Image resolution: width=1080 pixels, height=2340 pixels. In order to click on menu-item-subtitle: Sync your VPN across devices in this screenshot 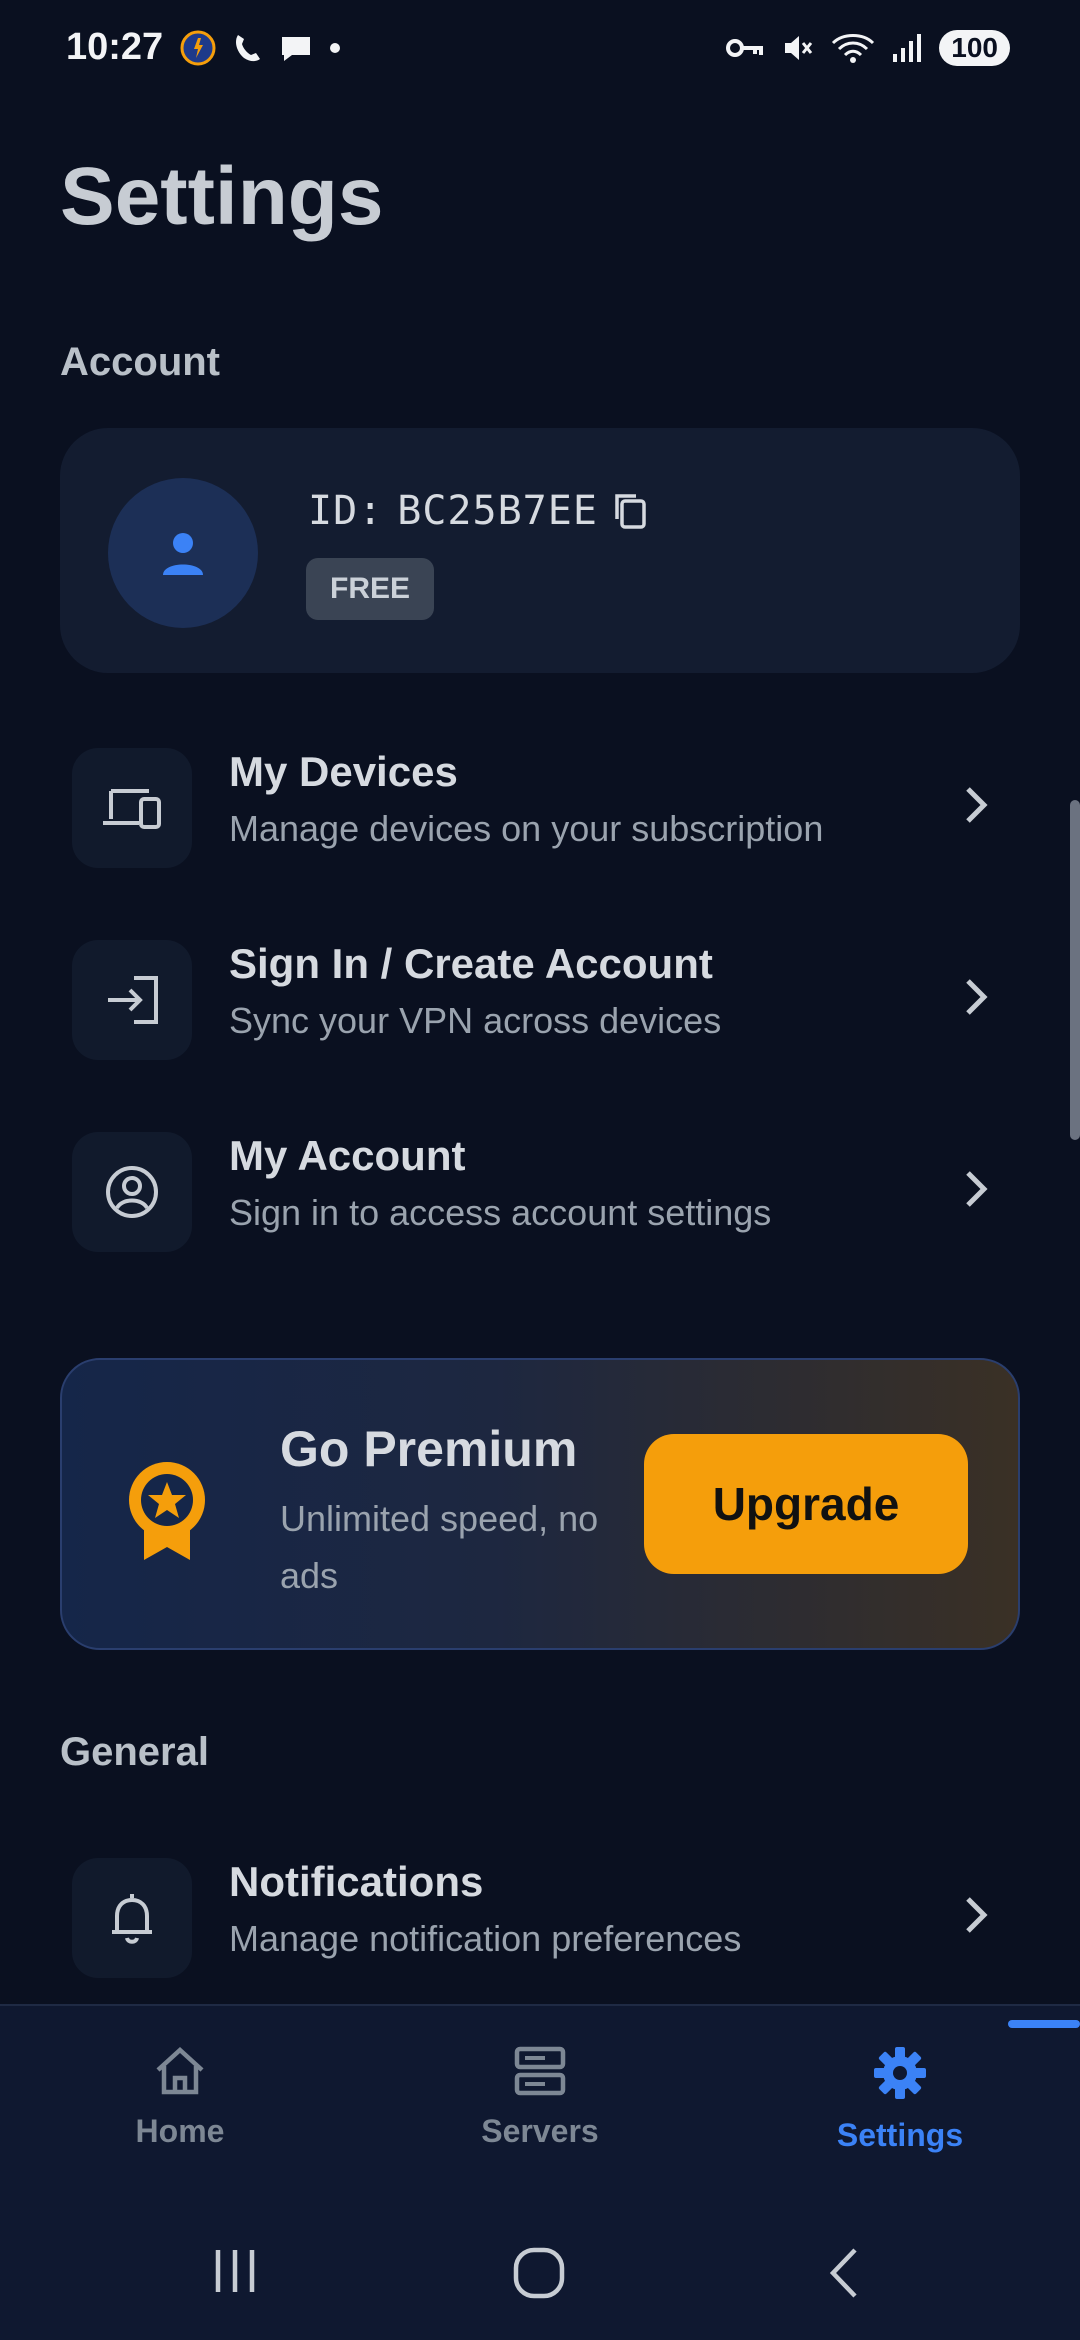, I will do `click(475, 1020)`.